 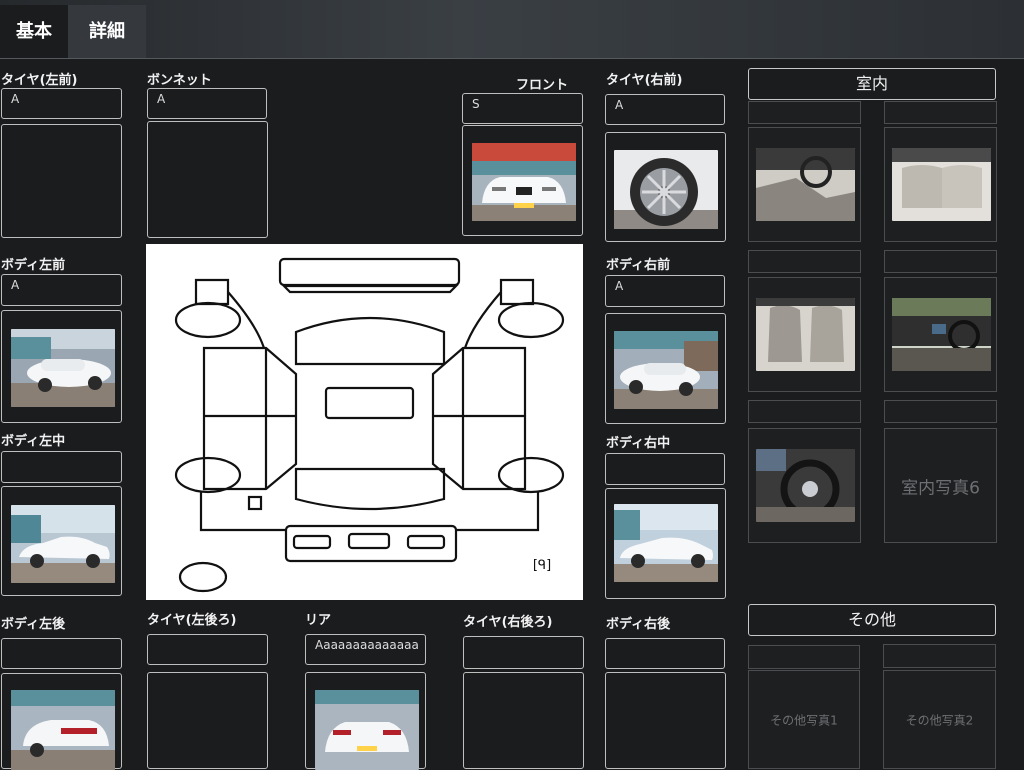 What do you see at coordinates (665, 720) in the screenshot?
I see `body-right-rear-photo` at bounding box center [665, 720].